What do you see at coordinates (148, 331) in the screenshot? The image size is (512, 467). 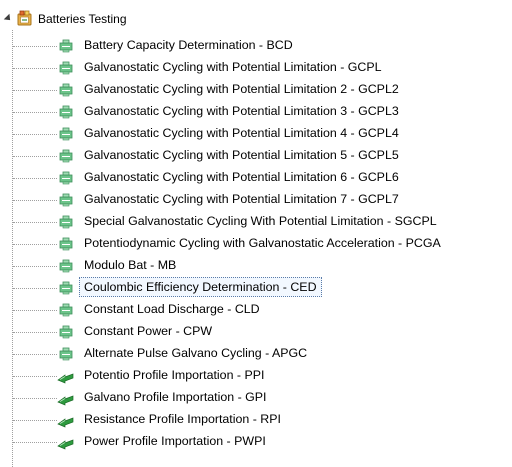 I see `tree-item-label: Constant Power - CPW` at bounding box center [148, 331].